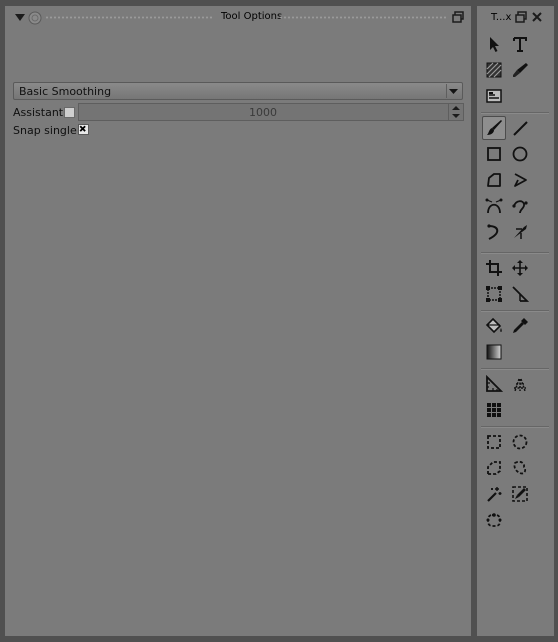 The width and height of the screenshot is (558, 642). I want to click on close-icon, so click(537, 17).